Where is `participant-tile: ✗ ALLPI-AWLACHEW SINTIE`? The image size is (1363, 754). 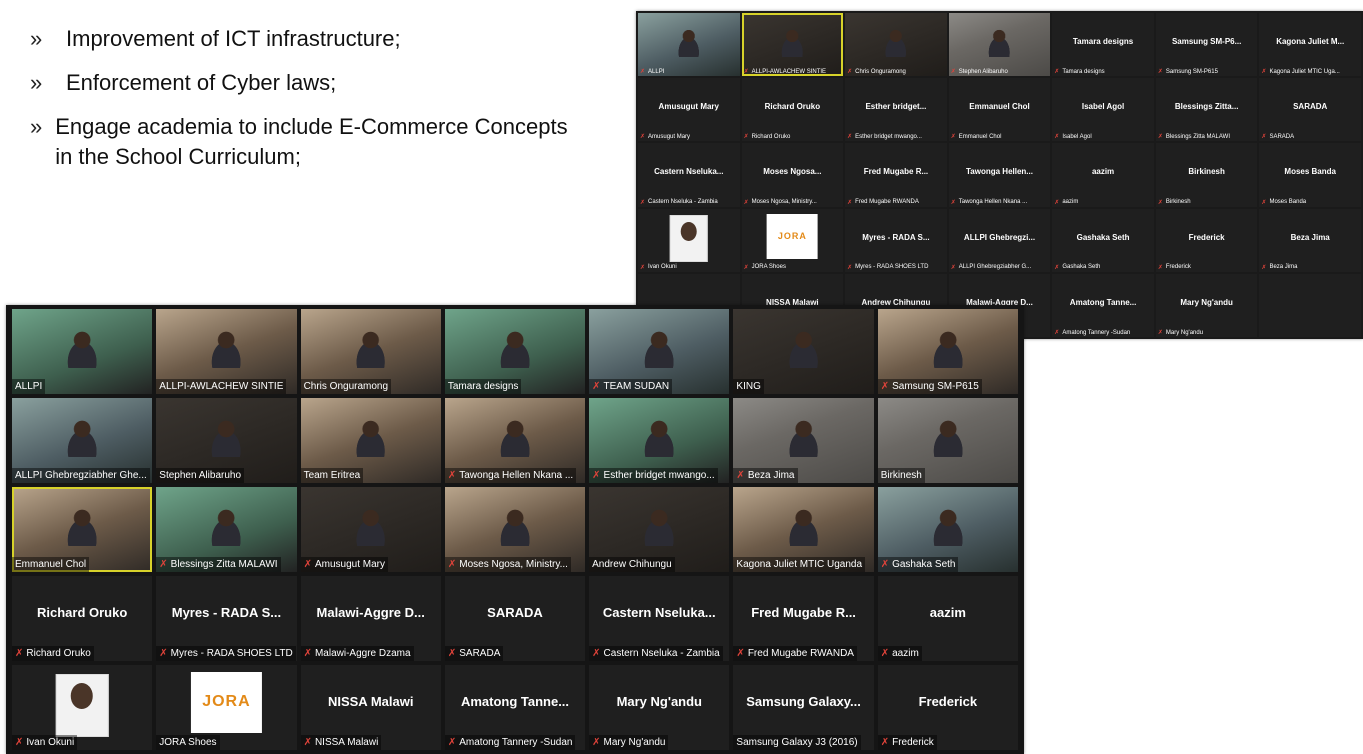 participant-tile: ✗ ALLPI-AWLACHEW SINTIE is located at coordinates (792, 45).